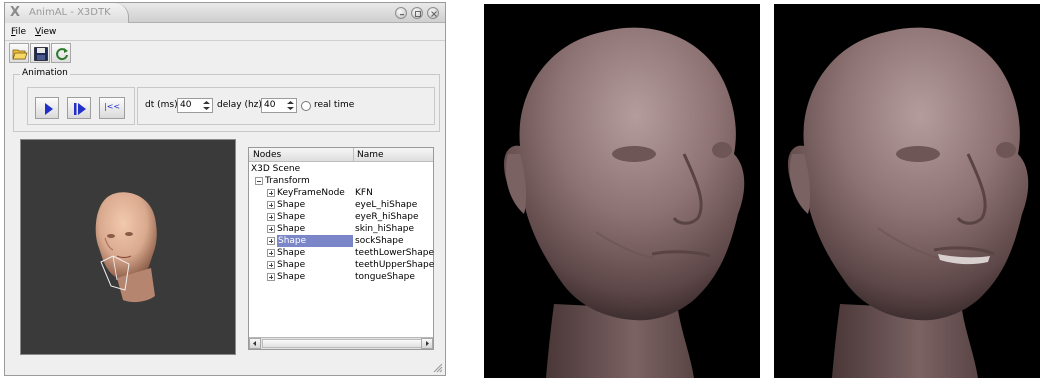  Describe the element at coordinates (70, 12) in the screenshot. I see `window-title: AnimAL - X3DTK` at that location.